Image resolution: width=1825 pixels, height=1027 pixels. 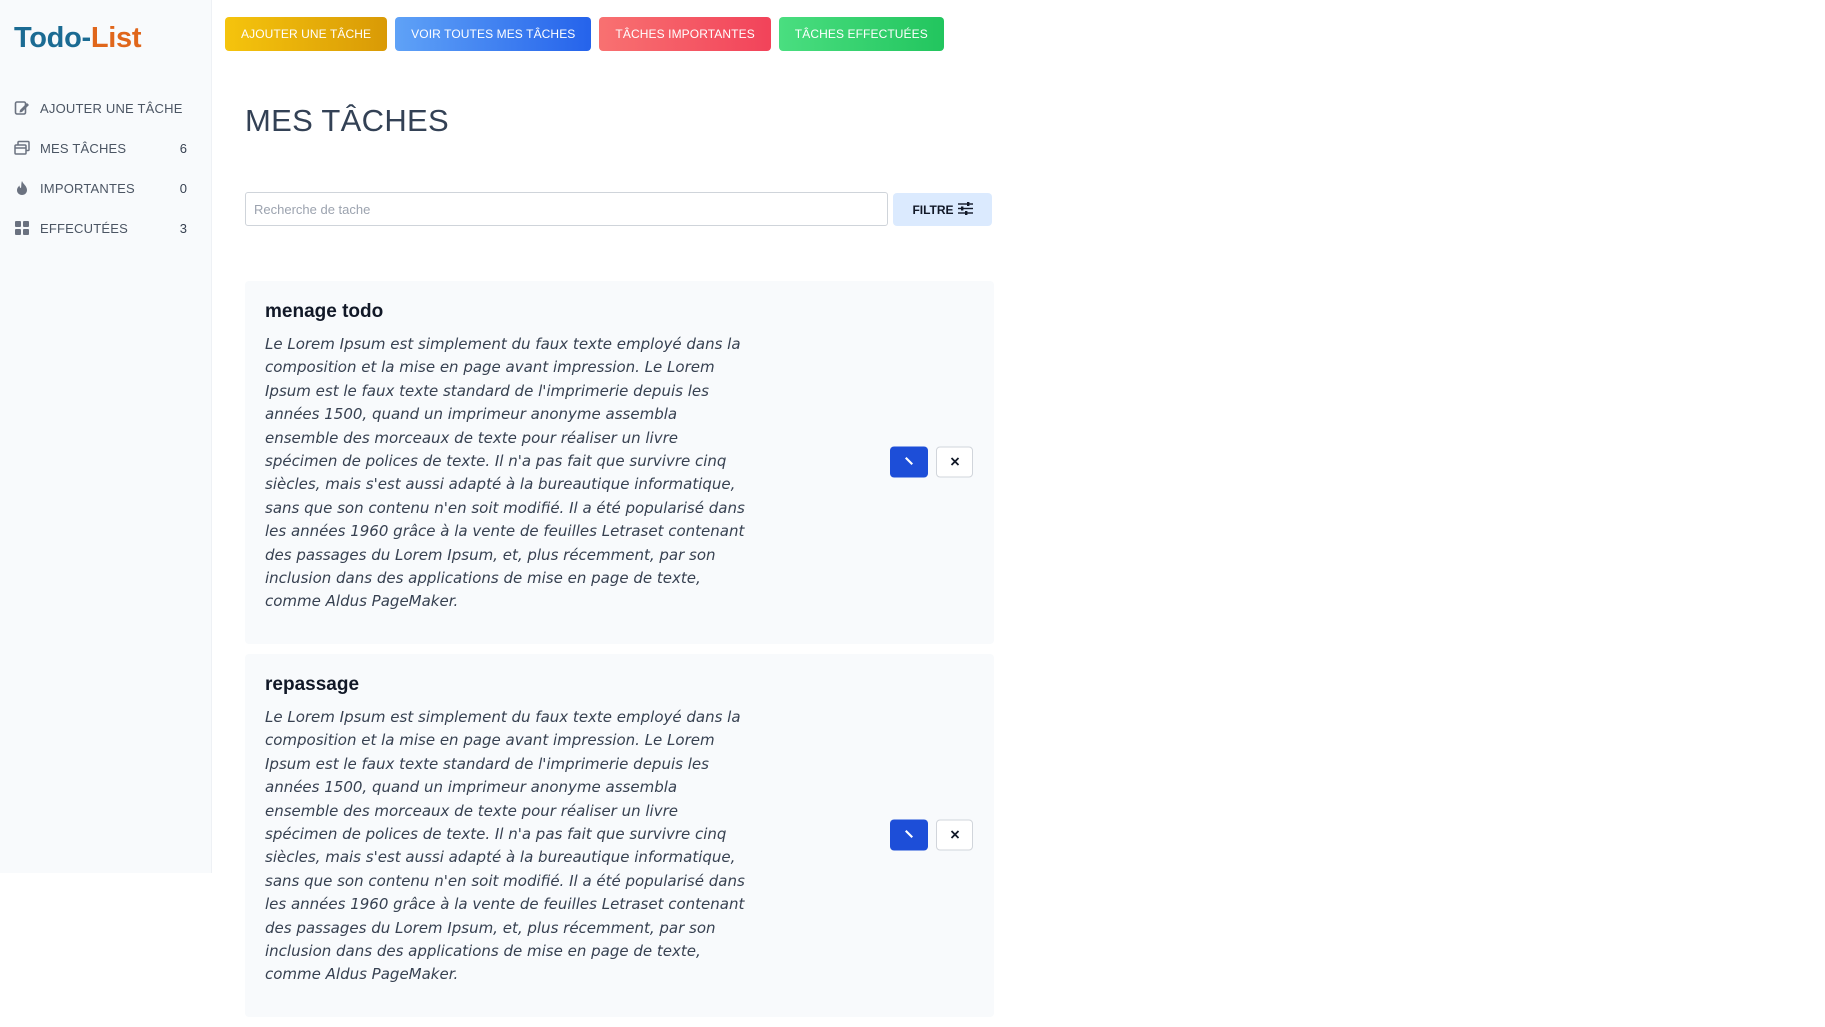 I want to click on sidebar-item-label: AJOUTER UNE TÂCHE, so click(x=111, y=108).